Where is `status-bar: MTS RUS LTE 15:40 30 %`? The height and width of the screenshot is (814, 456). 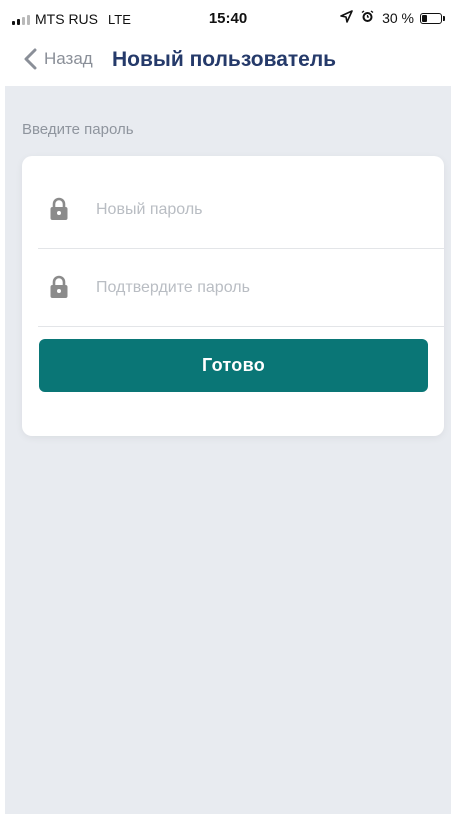
status-bar: MTS RUS LTE 15:40 30 % is located at coordinates (228, 20).